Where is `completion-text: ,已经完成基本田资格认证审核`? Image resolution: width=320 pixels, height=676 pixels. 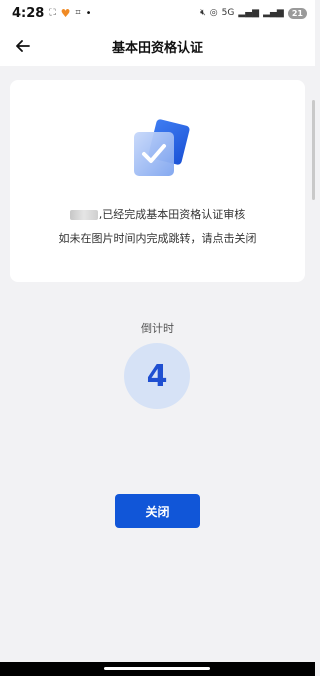 completion-text: ,已经完成基本田资格认证审核 is located at coordinates (172, 214).